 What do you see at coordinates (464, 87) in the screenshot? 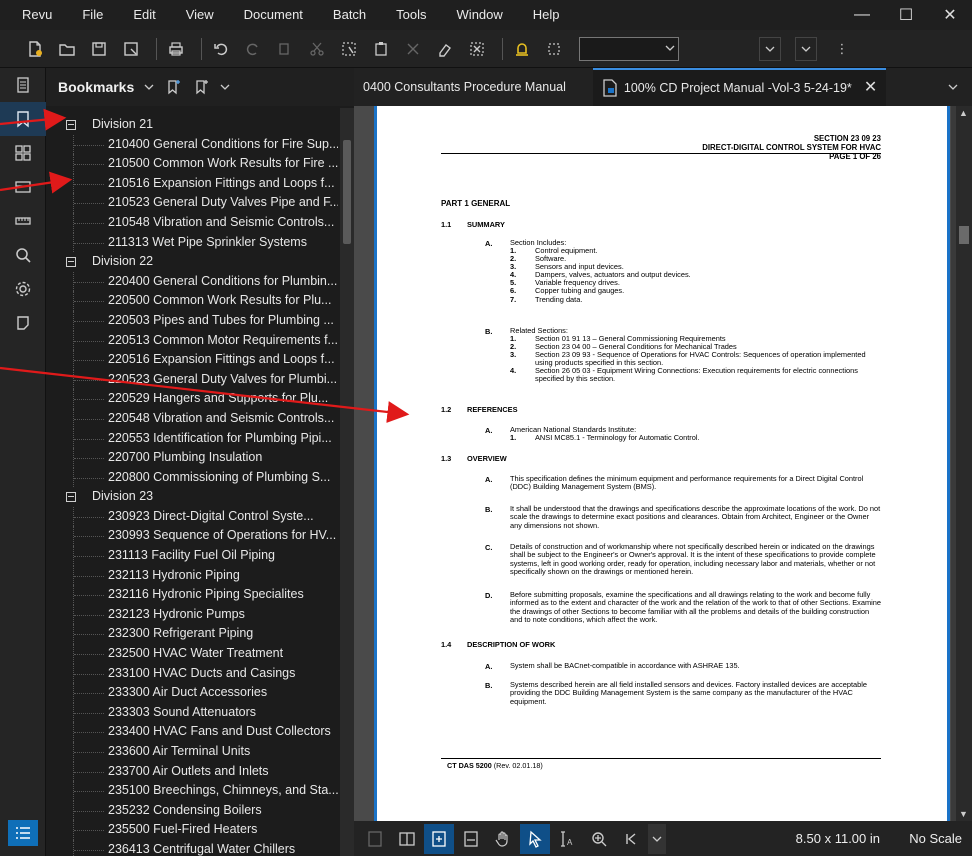
I see `tab-consultants-procedure-manual: 0400 Consultants Procedure Manual` at bounding box center [464, 87].